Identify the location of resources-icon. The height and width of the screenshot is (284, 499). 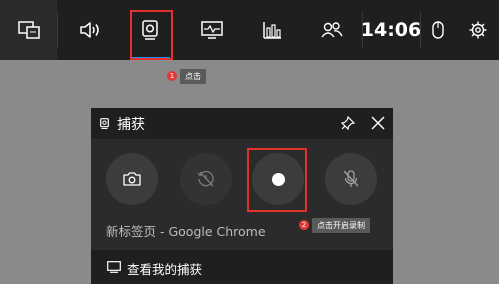
(272, 30).